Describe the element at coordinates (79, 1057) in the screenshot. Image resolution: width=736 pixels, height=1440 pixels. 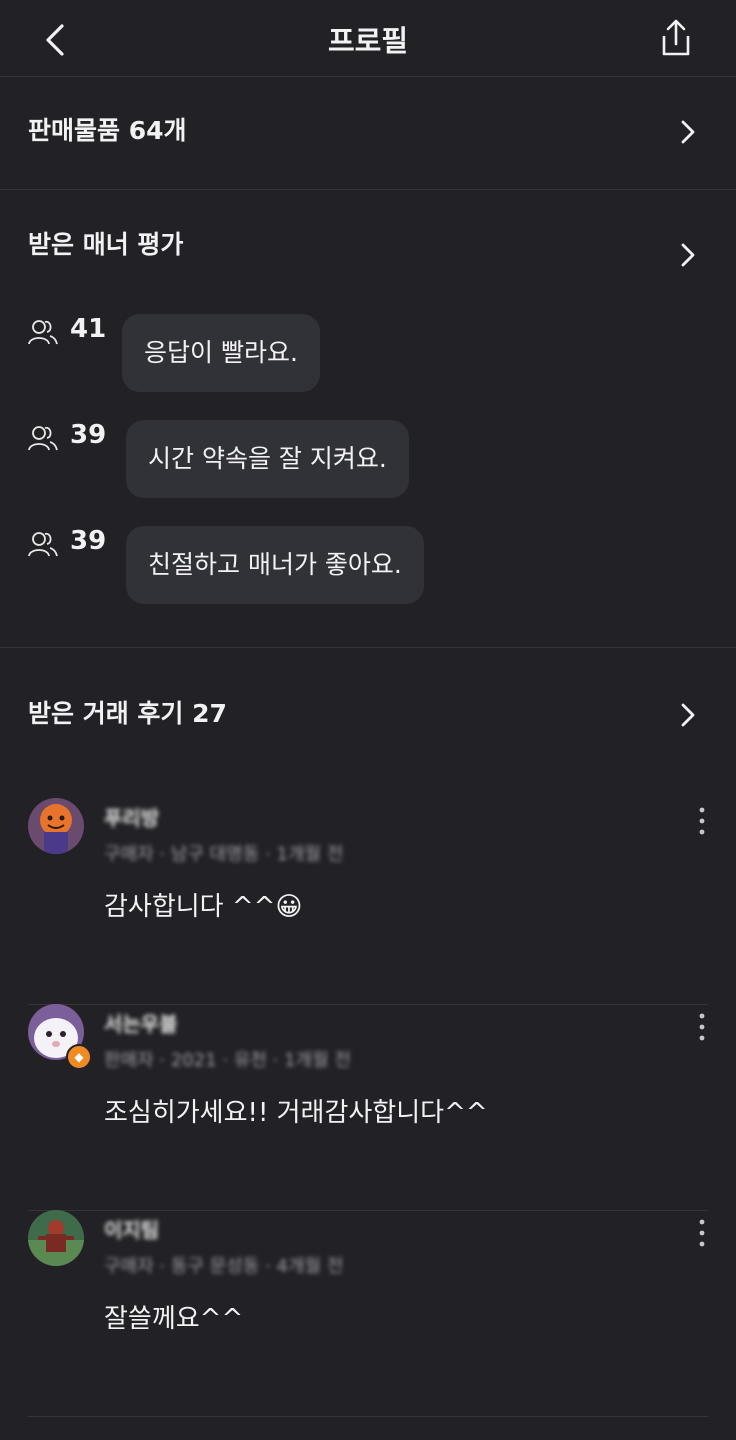
I see `badge-icon: ◆` at that location.